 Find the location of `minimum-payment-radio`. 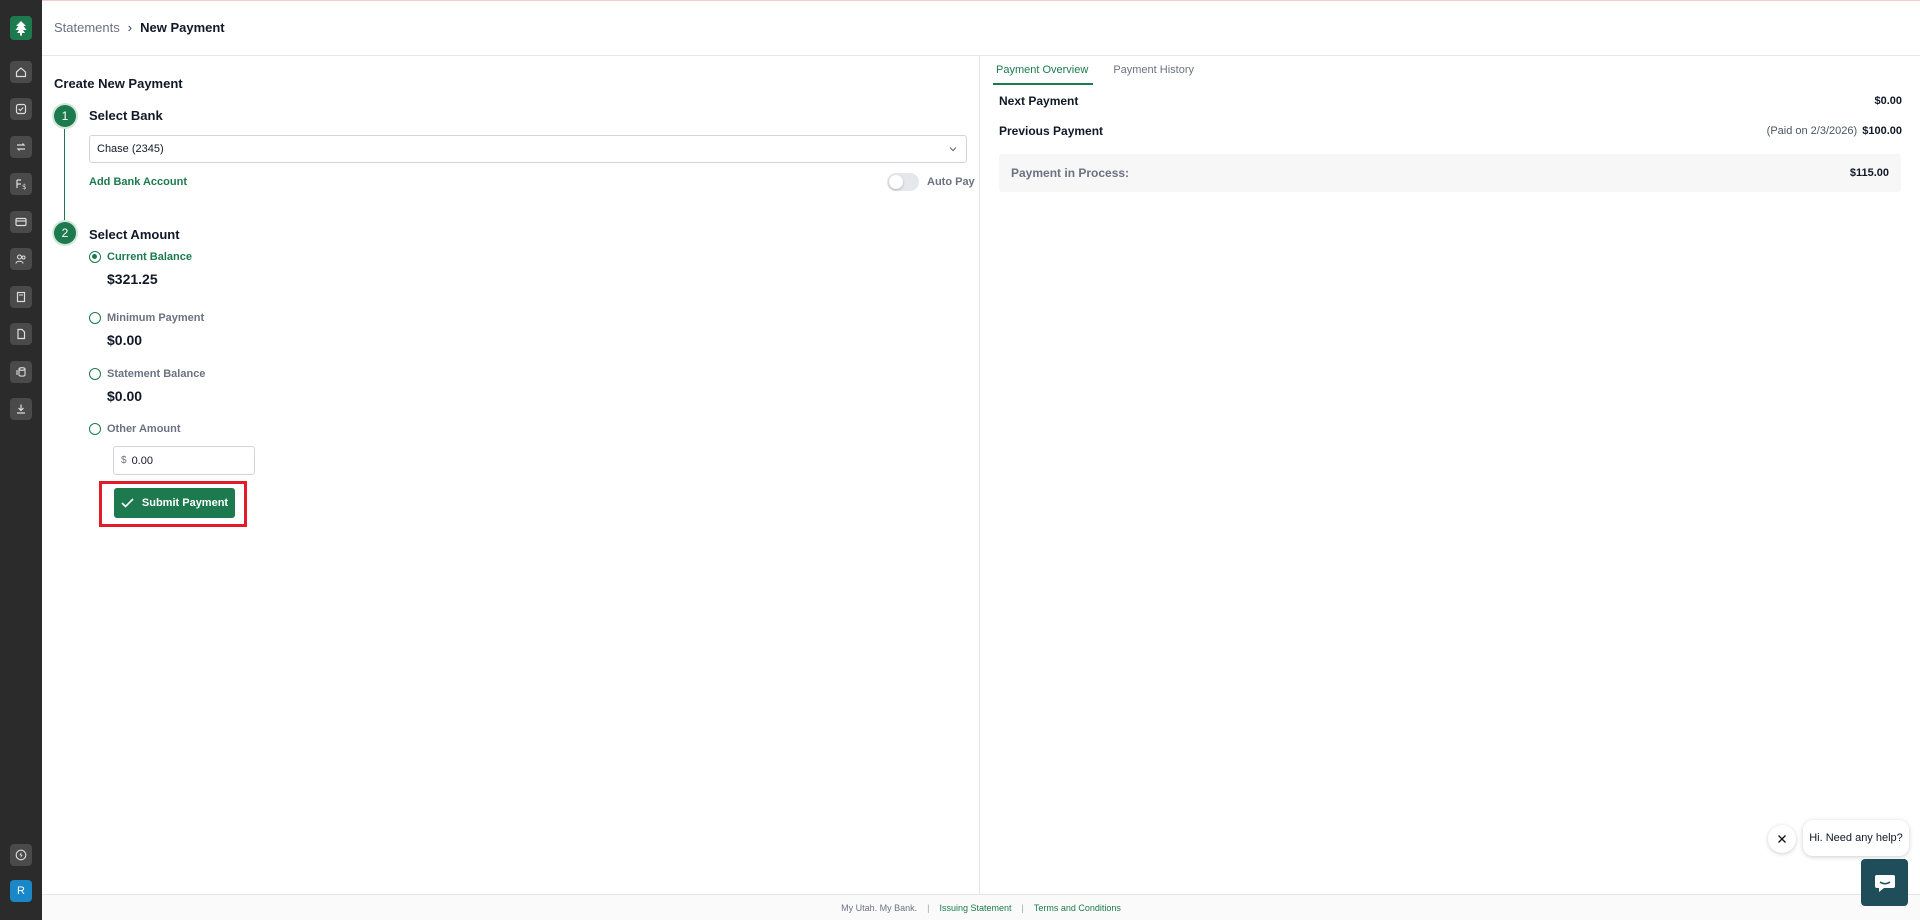

minimum-payment-radio is located at coordinates (95, 318).